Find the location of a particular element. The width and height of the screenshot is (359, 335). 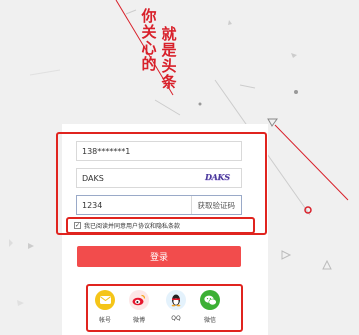

slogan-char: 是 is located at coordinates (169, 50).